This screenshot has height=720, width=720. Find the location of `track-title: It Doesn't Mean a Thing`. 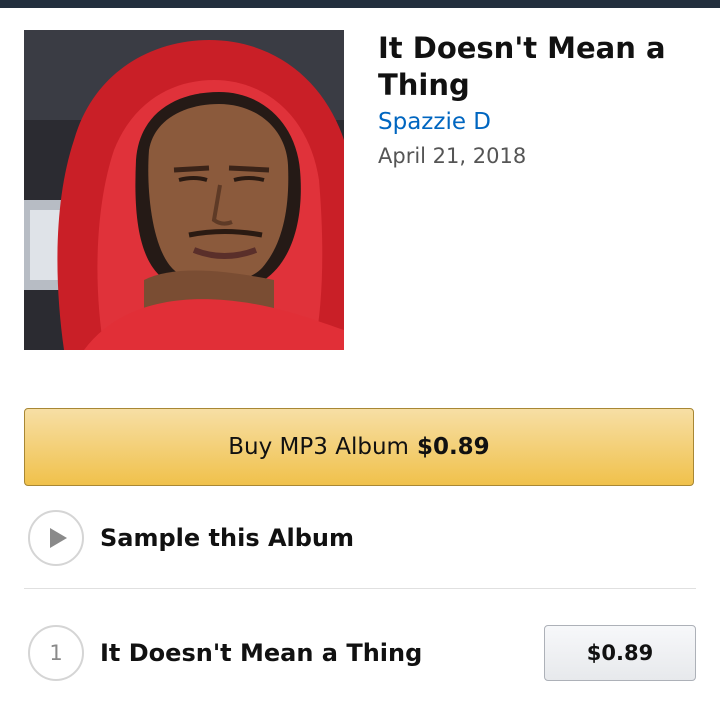

track-title: It Doesn't Mean a Thing is located at coordinates (261, 653).